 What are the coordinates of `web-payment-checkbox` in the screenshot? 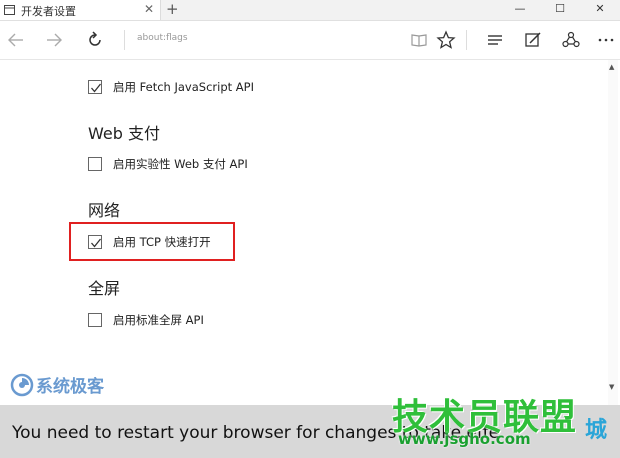 It's located at (95, 164).